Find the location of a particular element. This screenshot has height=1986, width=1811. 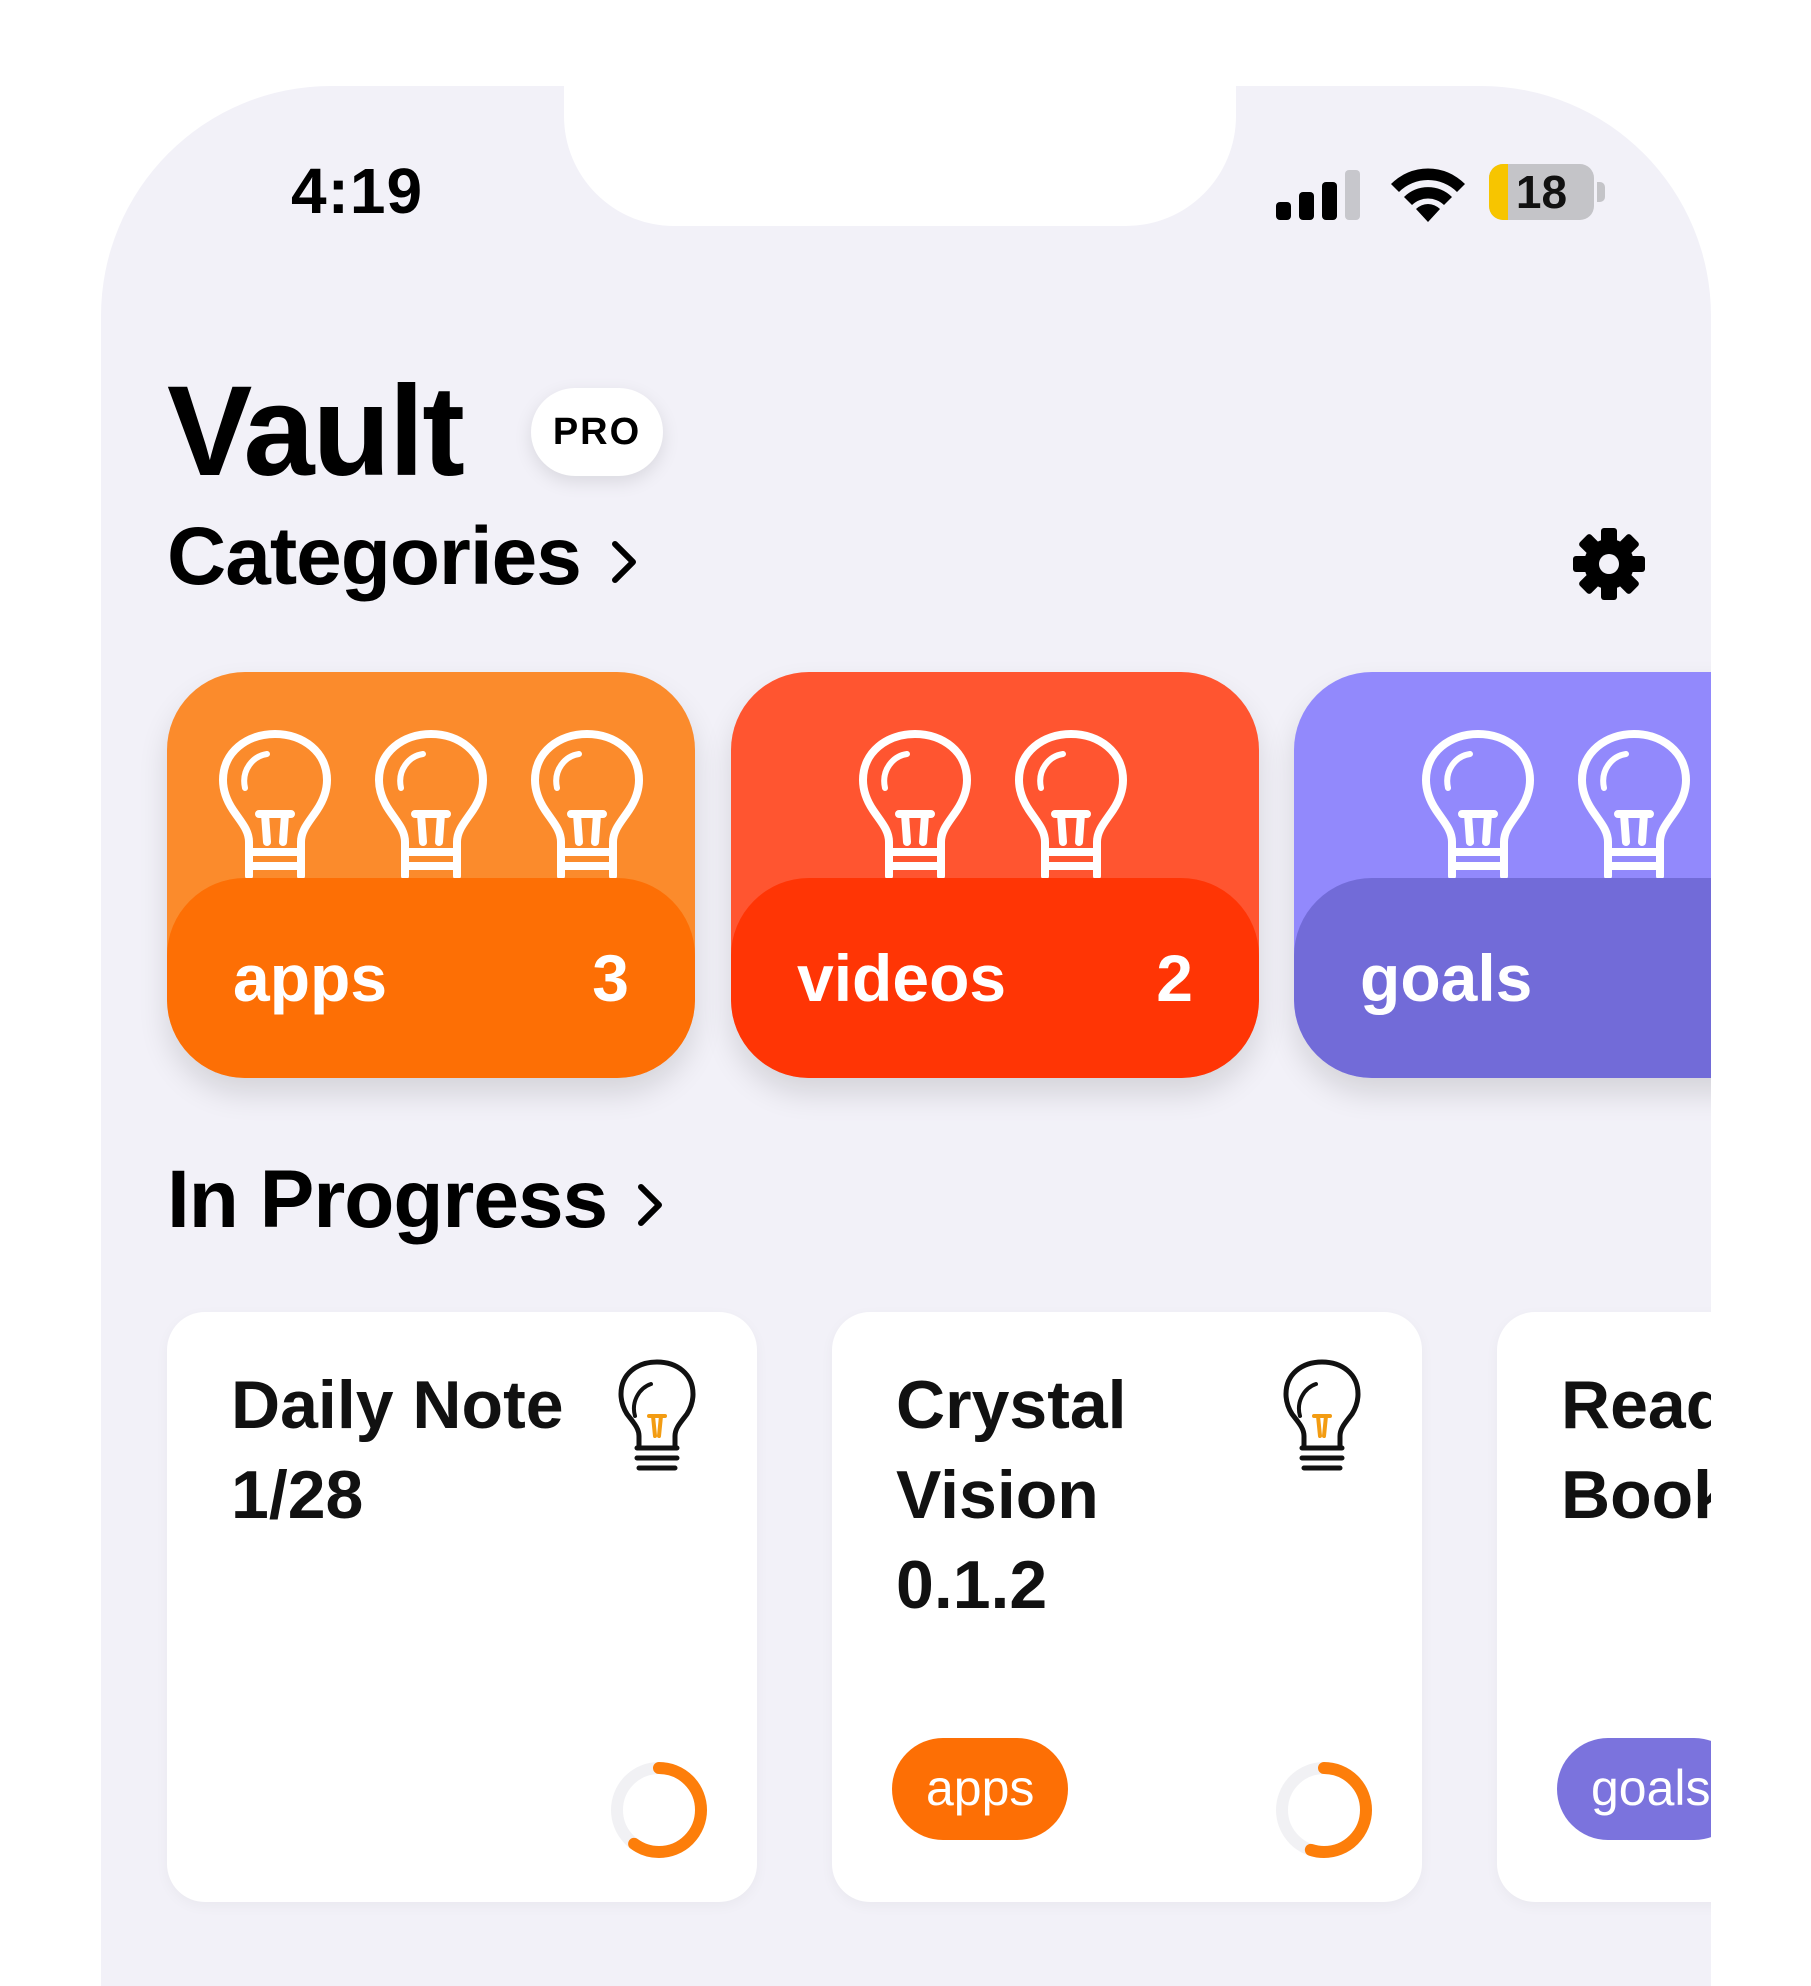

category-name: apps is located at coordinates (310, 978).